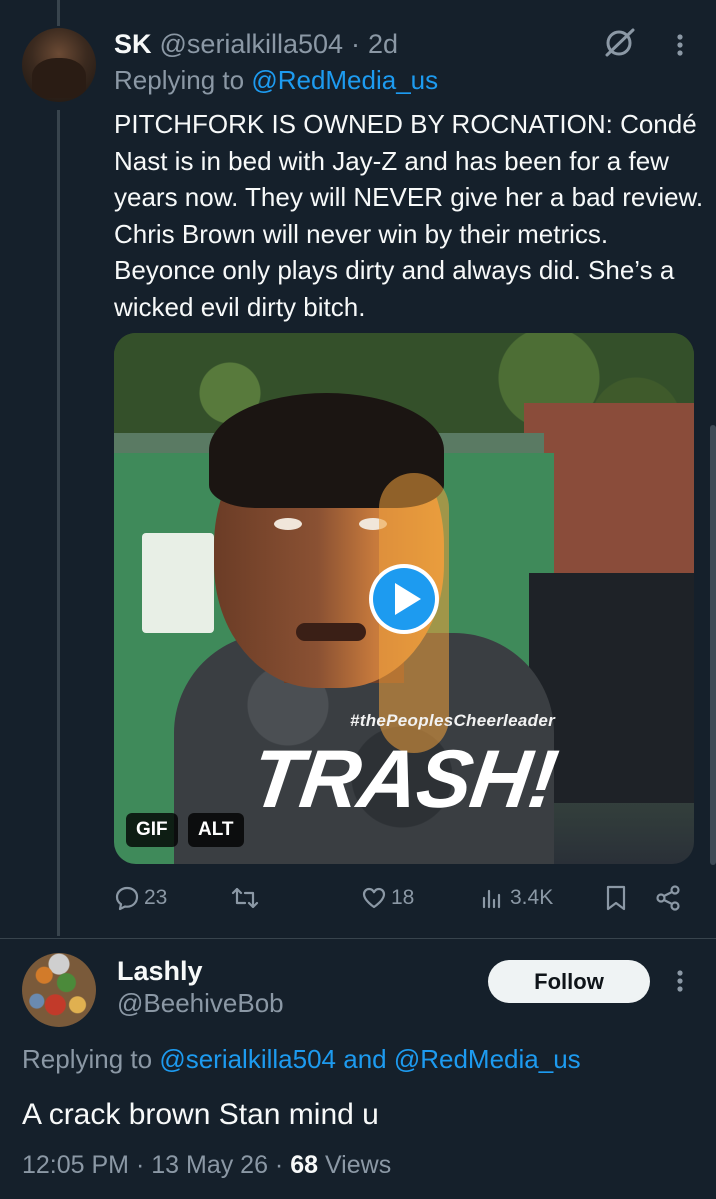  I want to click on reply-icon, so click(127, 898).